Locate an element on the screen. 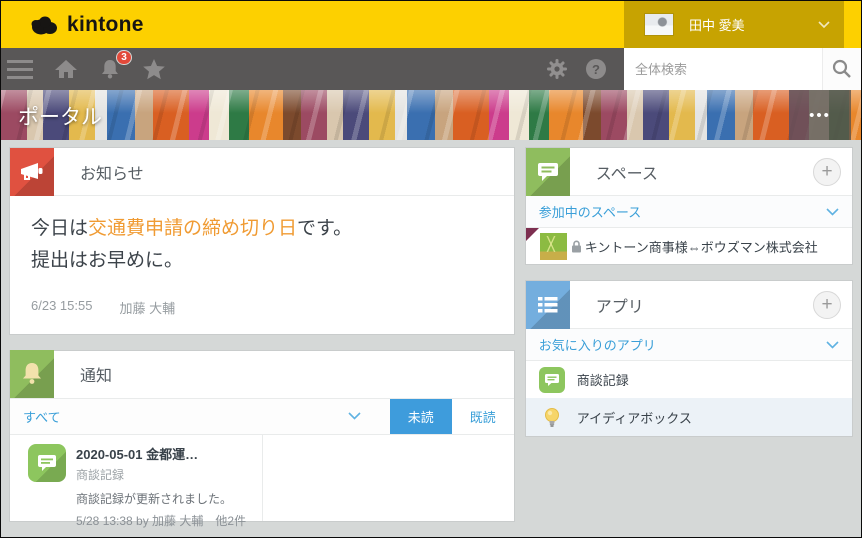 The height and width of the screenshot is (538, 862). announcement-text-suffix: です。 is located at coordinates (325, 228).